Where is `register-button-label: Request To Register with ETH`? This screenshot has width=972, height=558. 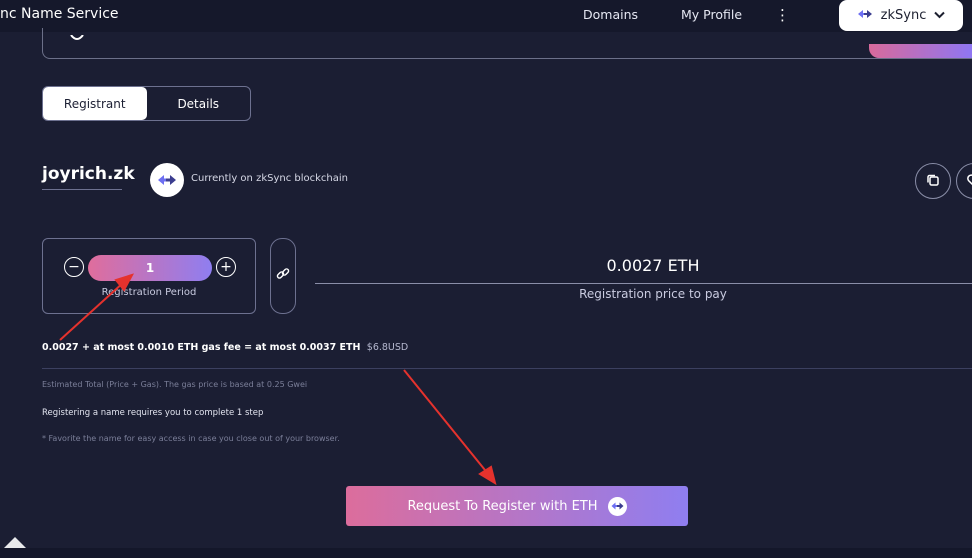
register-button-label: Request To Register with ETH is located at coordinates (502, 506).